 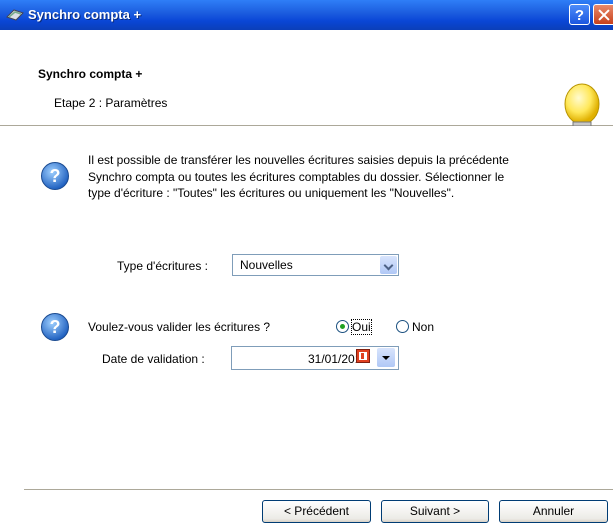 I want to click on type-select: Nouvelles, so click(x=315, y=265).